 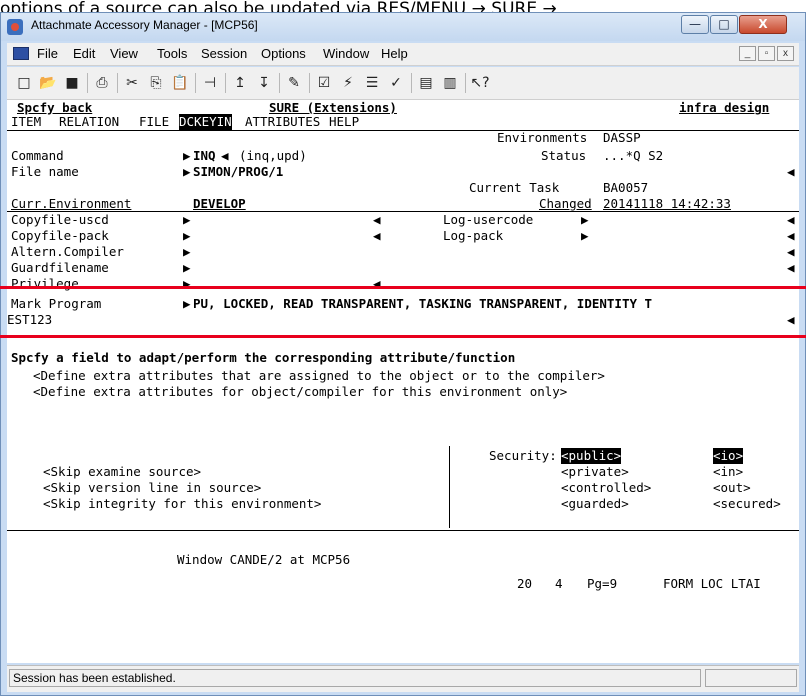 What do you see at coordinates (785, 53) in the screenshot?
I see `mdi-close-button: x` at bounding box center [785, 53].